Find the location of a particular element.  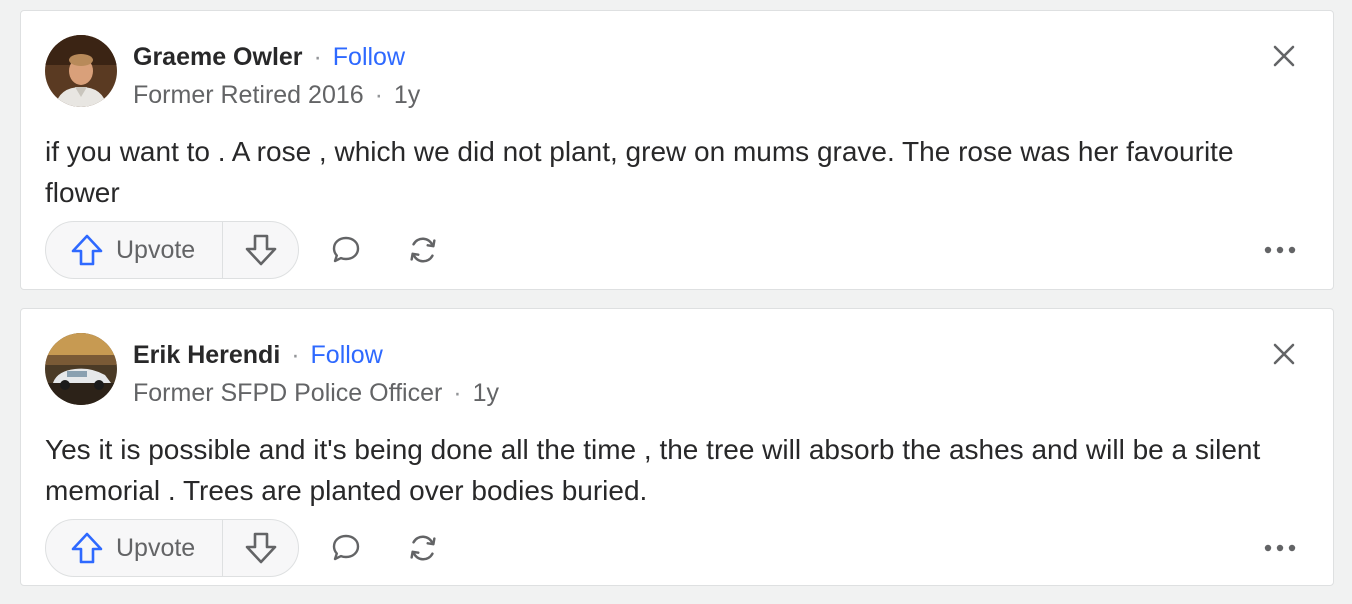

author-line: Graeme Owler · Follow is located at coordinates (269, 57).